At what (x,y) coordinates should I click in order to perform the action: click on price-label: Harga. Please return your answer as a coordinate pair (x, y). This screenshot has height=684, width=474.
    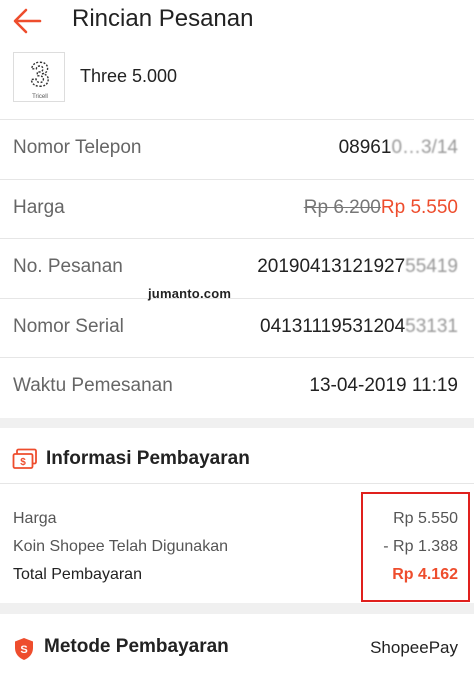
    Looking at the image, I should click on (39, 207).